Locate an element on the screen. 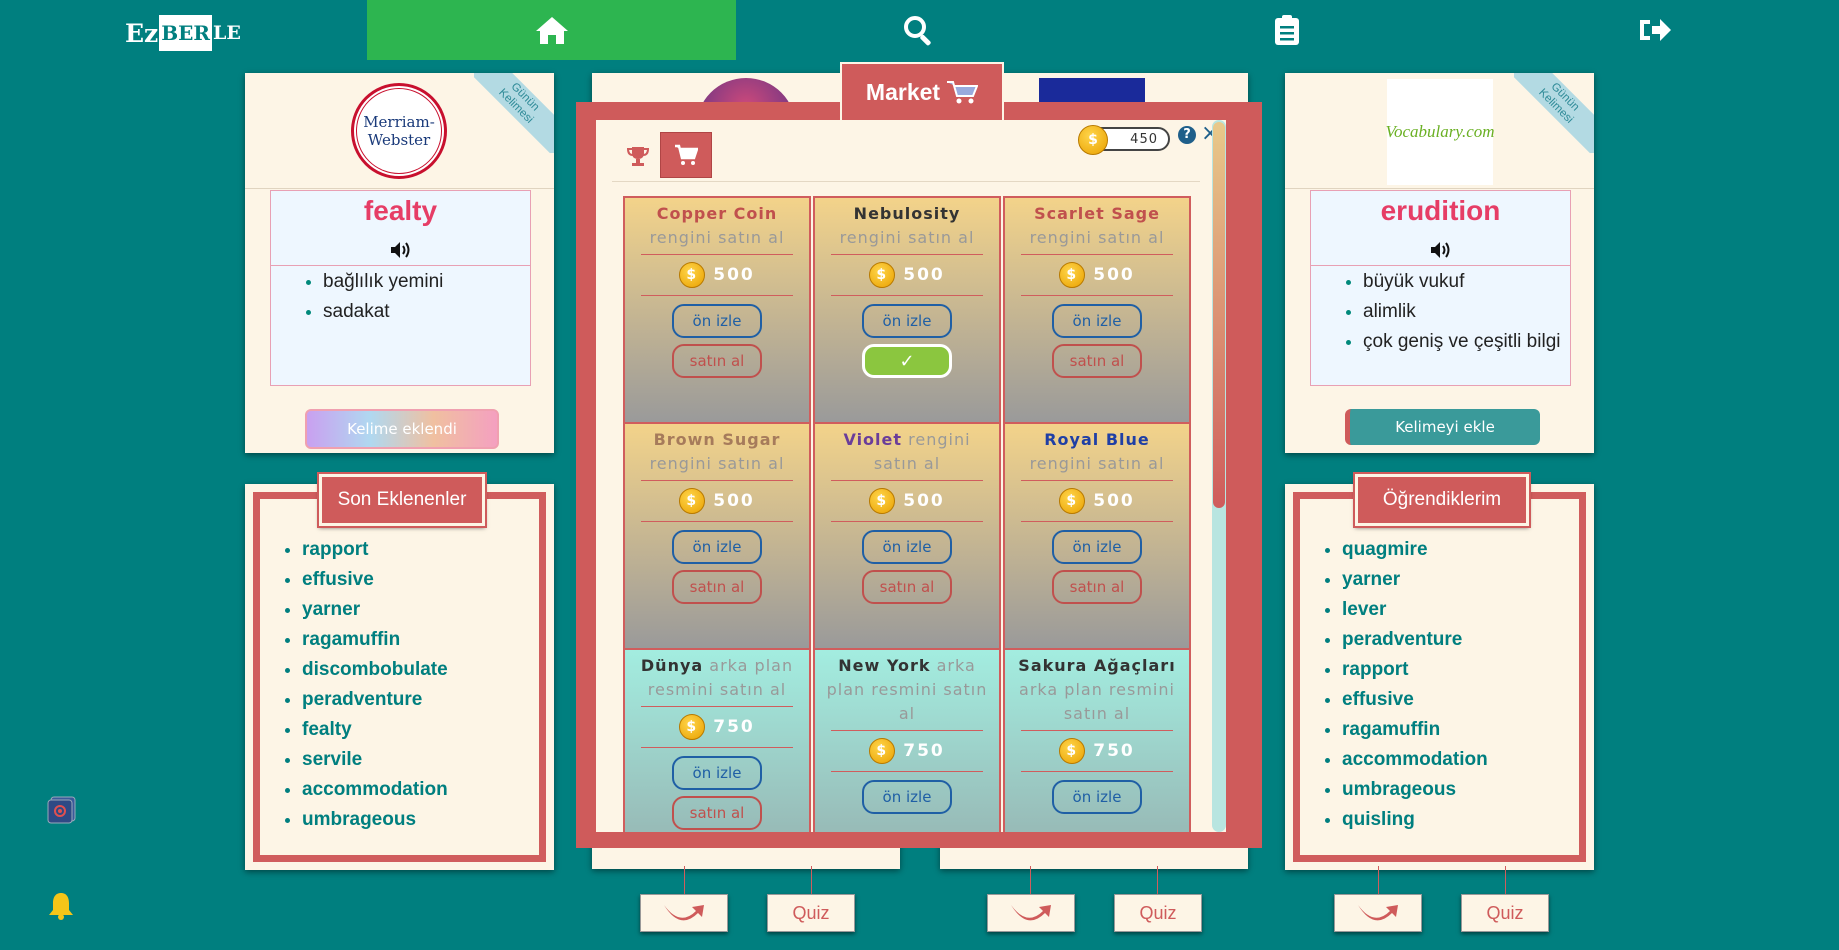 The width and height of the screenshot is (1839, 950). vocabulary-com-logo: Vocabulary.com is located at coordinates (1440, 132).